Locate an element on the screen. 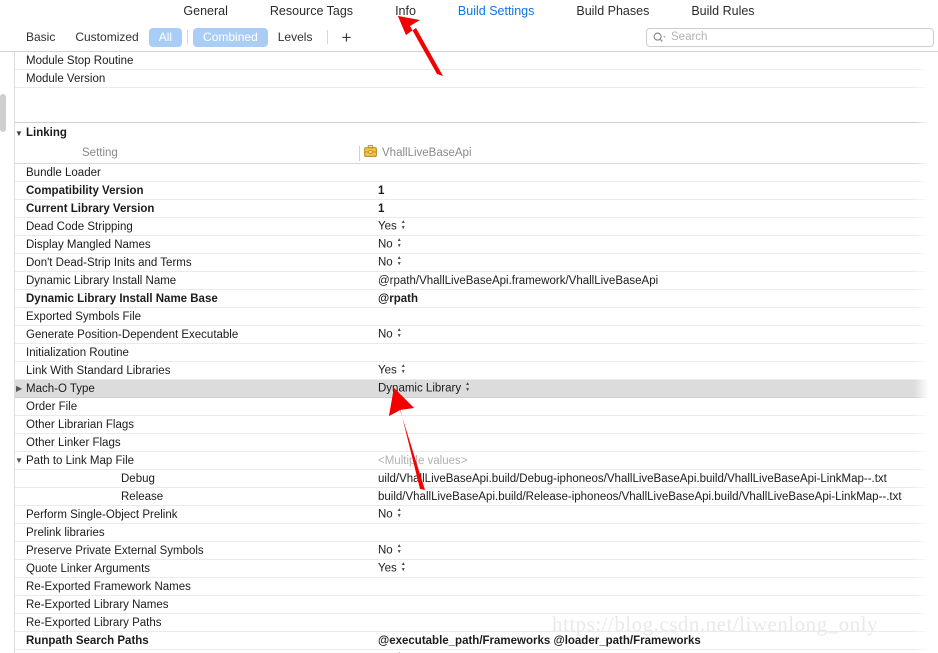  table-row: Module Version is located at coordinates (469, 79).